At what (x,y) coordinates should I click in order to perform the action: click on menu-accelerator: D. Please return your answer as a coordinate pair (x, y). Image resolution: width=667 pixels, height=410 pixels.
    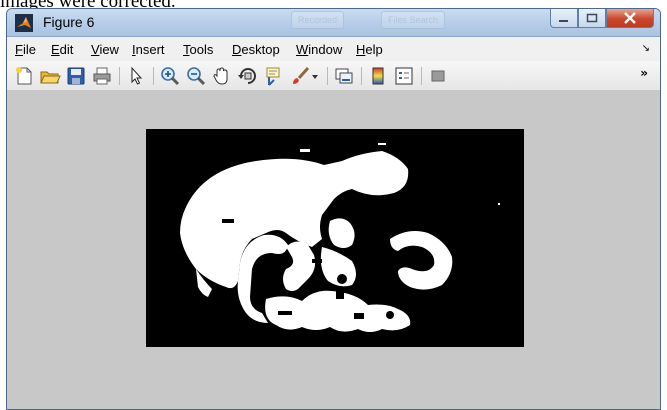
    Looking at the image, I should click on (237, 49).